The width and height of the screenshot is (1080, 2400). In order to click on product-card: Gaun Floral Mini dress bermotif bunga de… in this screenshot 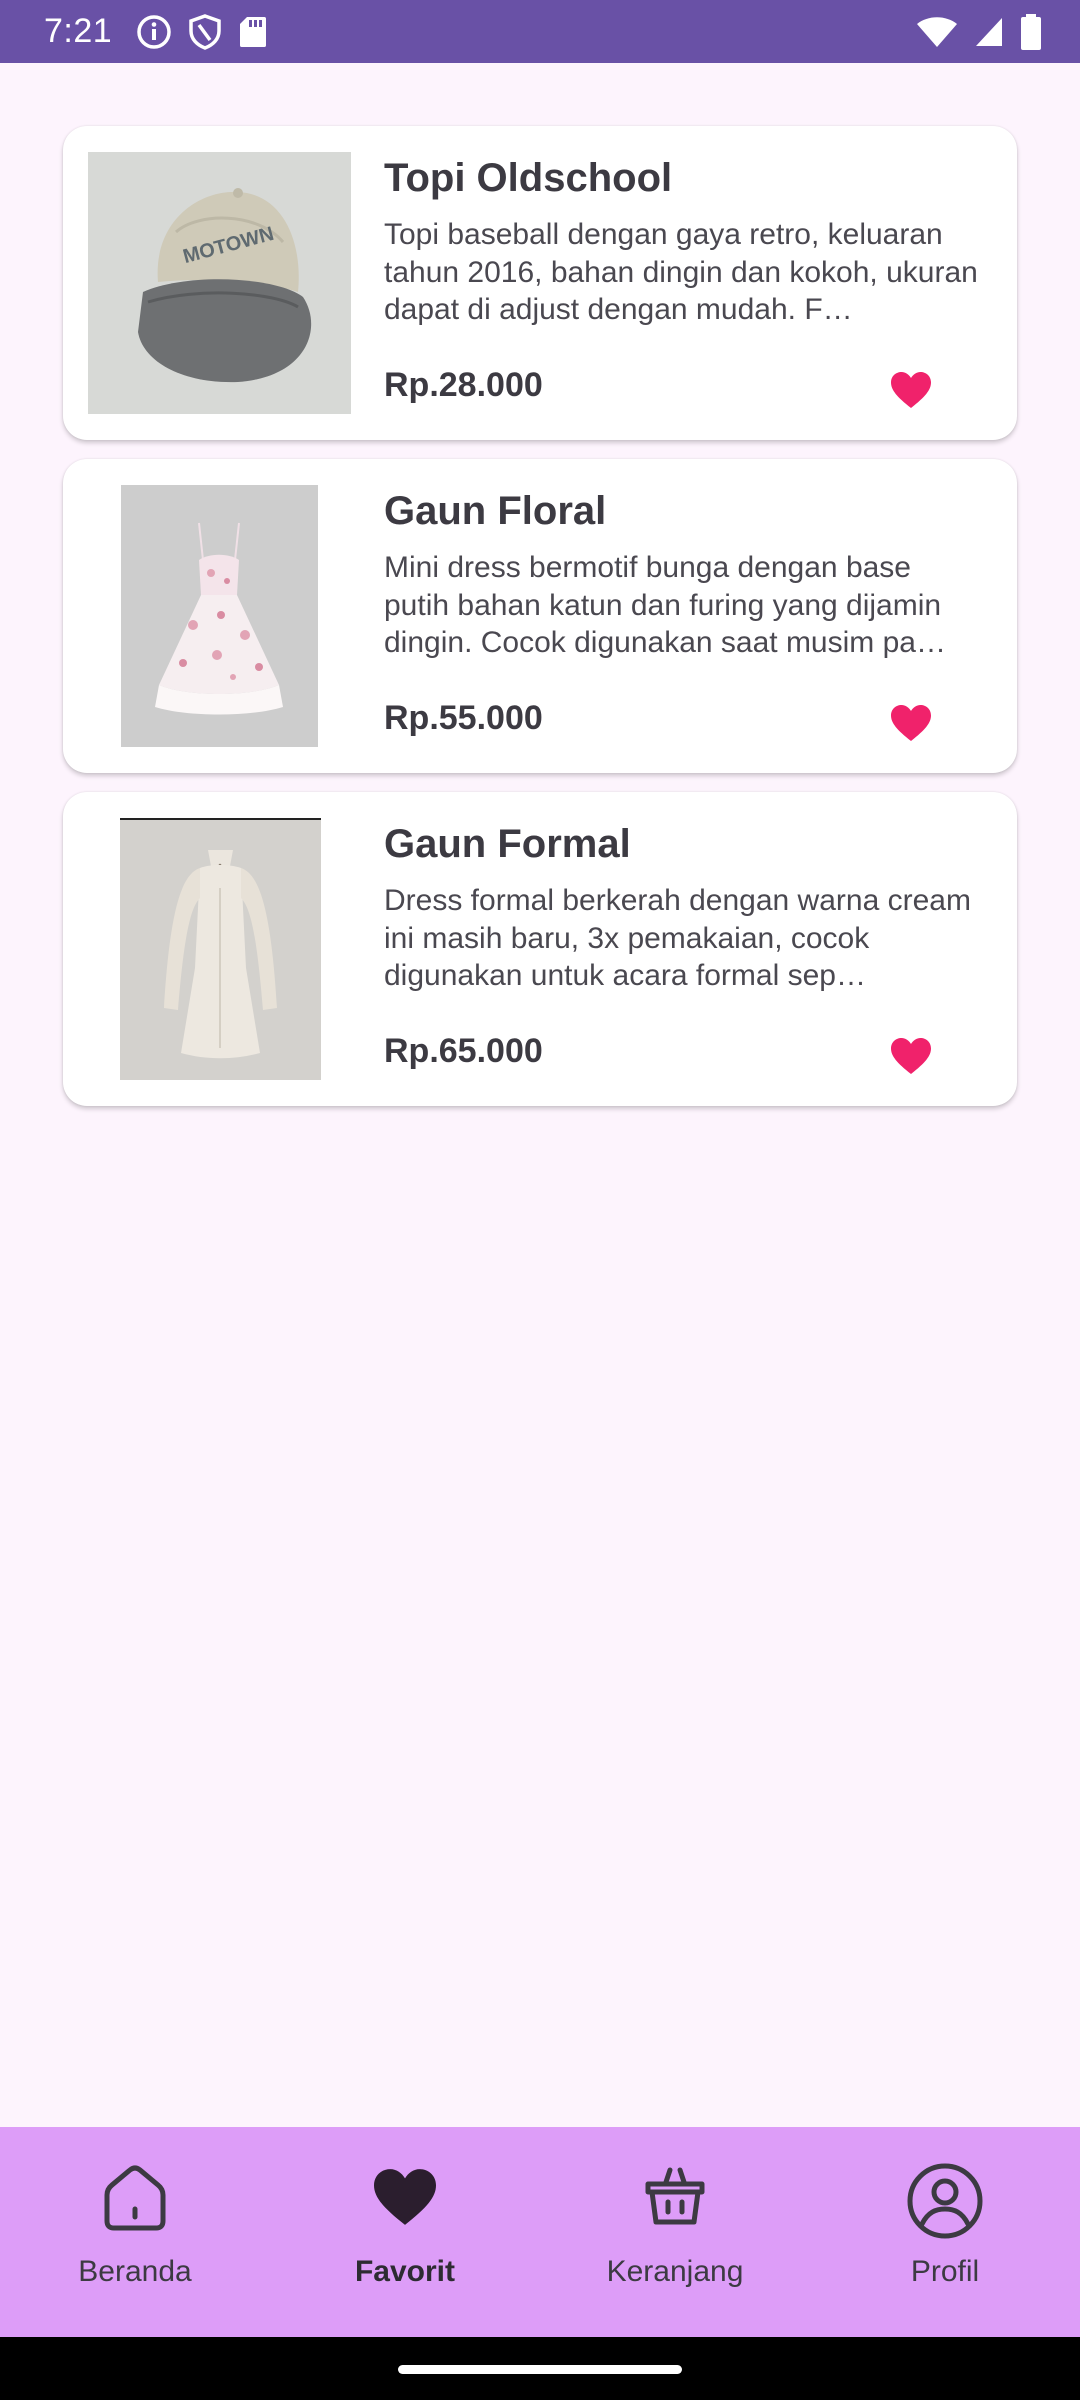, I will do `click(540, 616)`.